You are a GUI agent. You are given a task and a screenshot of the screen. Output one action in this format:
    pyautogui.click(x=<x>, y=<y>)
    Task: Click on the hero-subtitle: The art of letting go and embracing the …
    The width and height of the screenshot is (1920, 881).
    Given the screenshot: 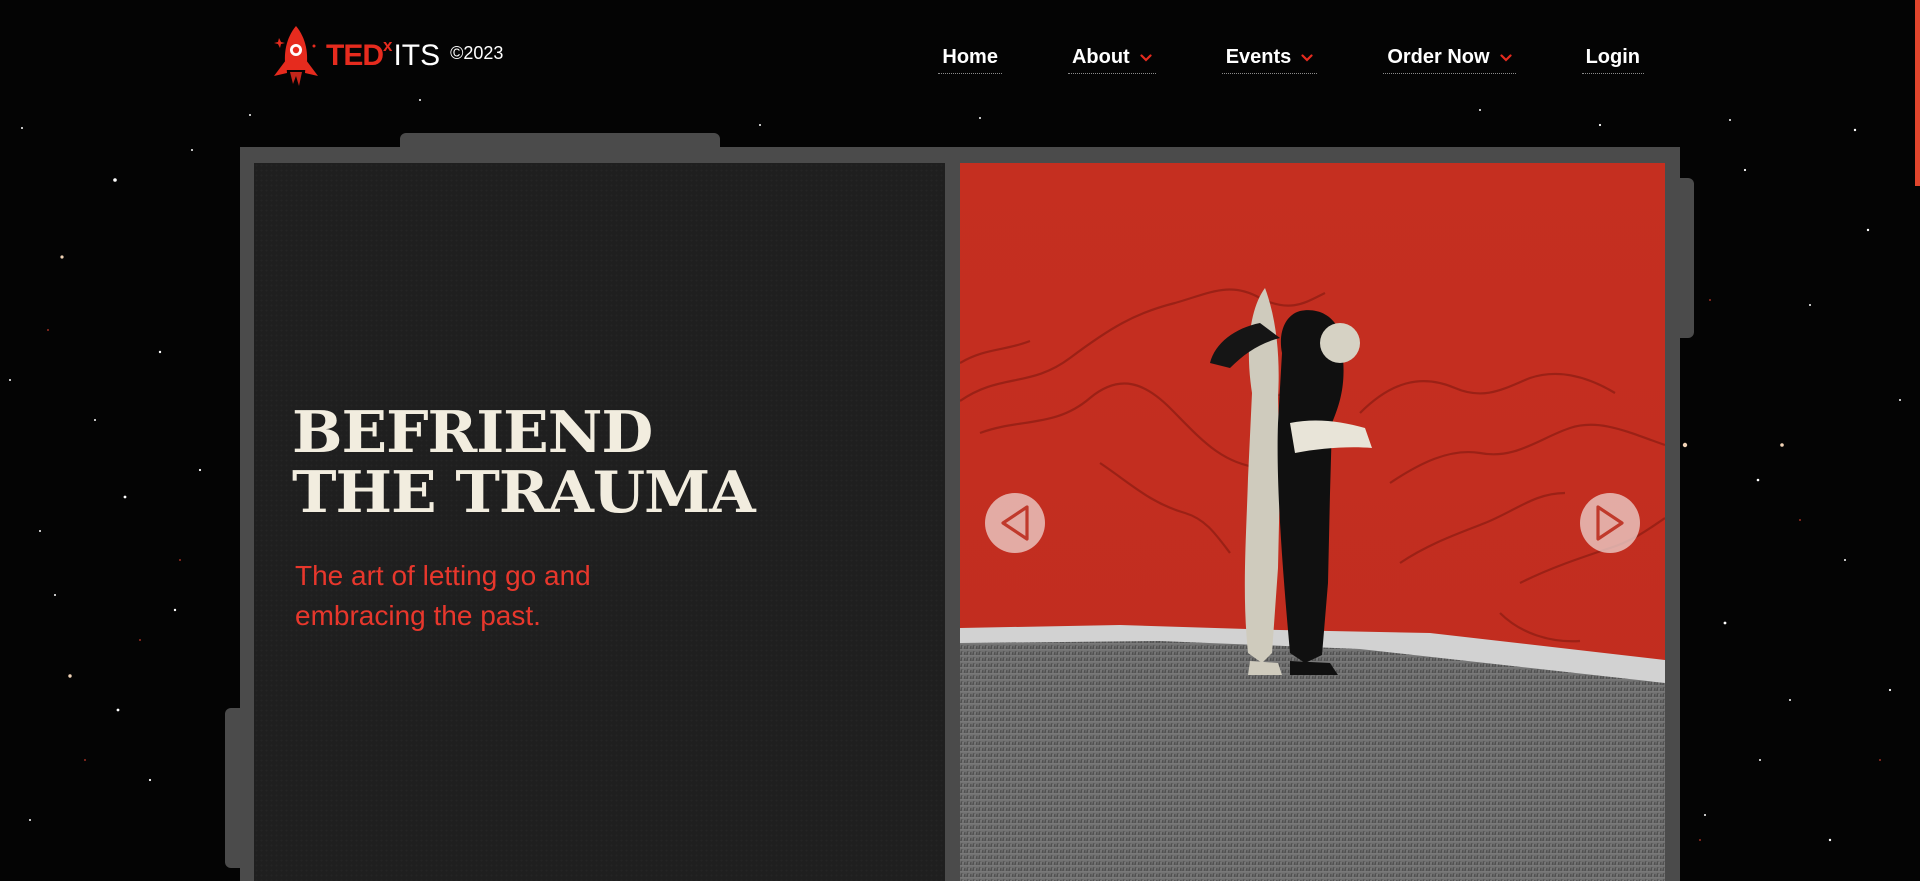 What is the action you would take?
    pyautogui.click(x=443, y=595)
    